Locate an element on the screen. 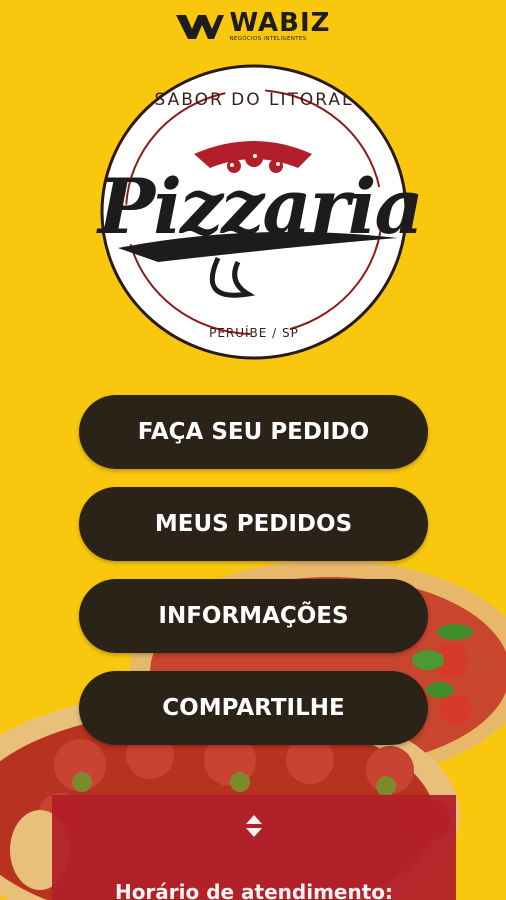 The height and width of the screenshot is (900, 506). wabiz-brand: WABIZ NEGÓCIOS INTELIGENTES is located at coordinates (253, 26).